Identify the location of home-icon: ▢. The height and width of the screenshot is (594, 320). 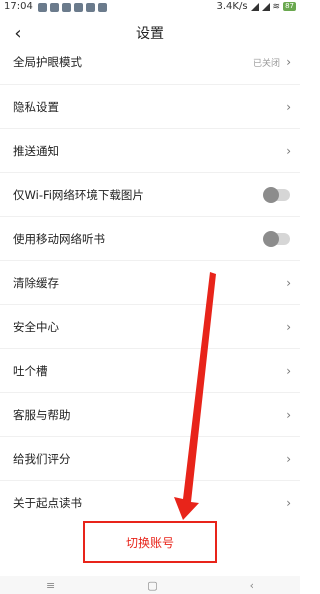
(152, 585).